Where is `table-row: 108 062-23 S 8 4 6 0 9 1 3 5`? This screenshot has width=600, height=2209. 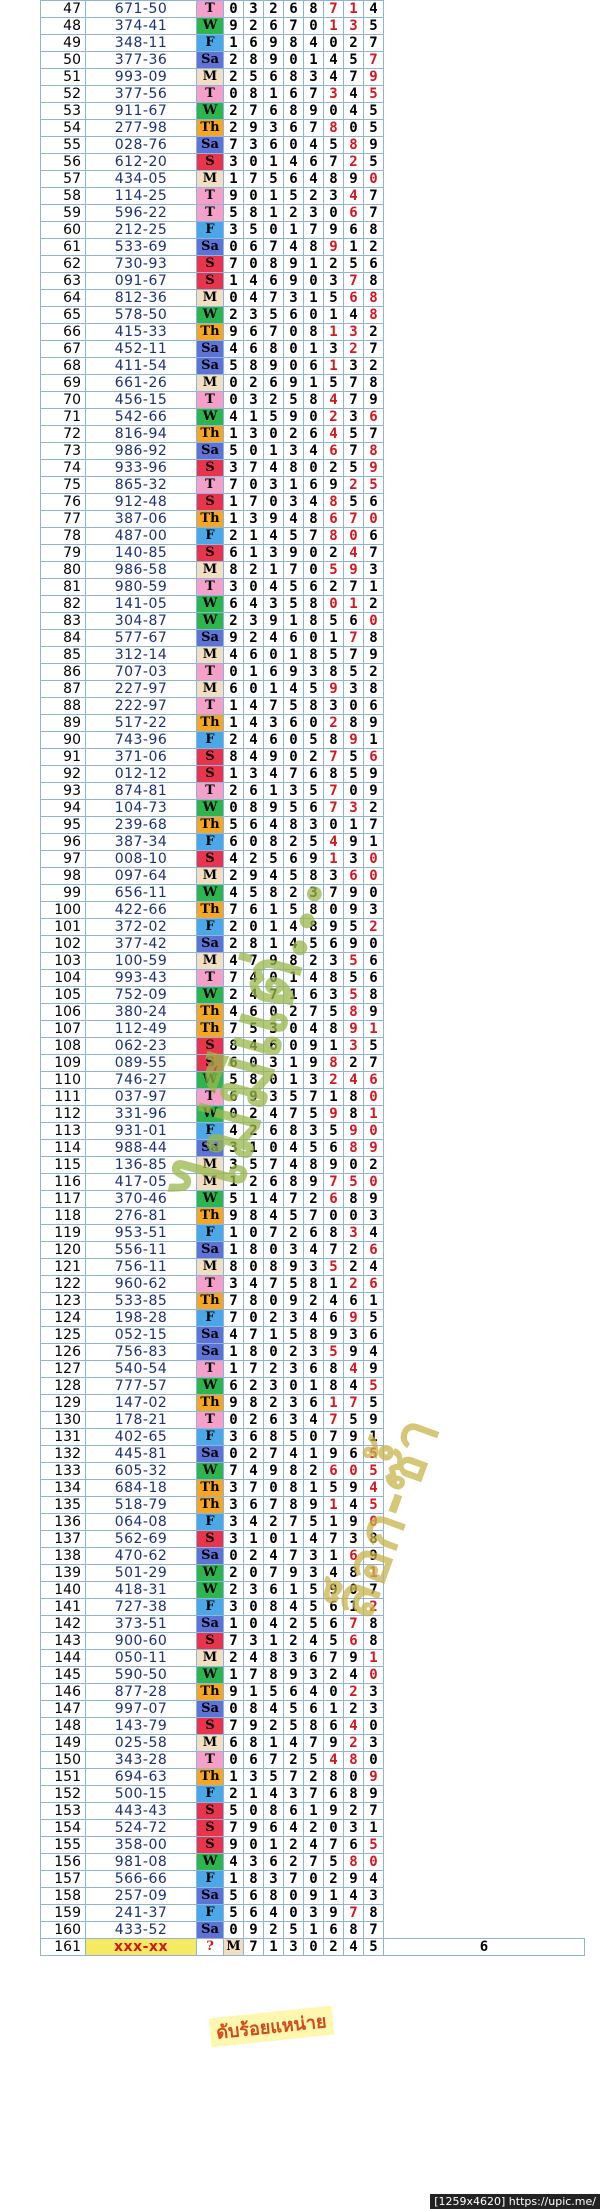
table-row: 108 062-23 S 8 4 6 0 9 1 3 5 is located at coordinates (312, 1046).